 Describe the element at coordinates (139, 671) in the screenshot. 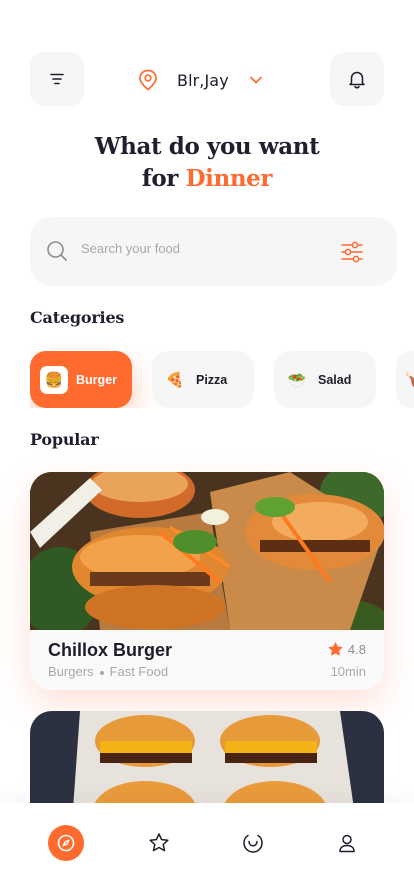

I see `food-tag: Fast Food` at that location.